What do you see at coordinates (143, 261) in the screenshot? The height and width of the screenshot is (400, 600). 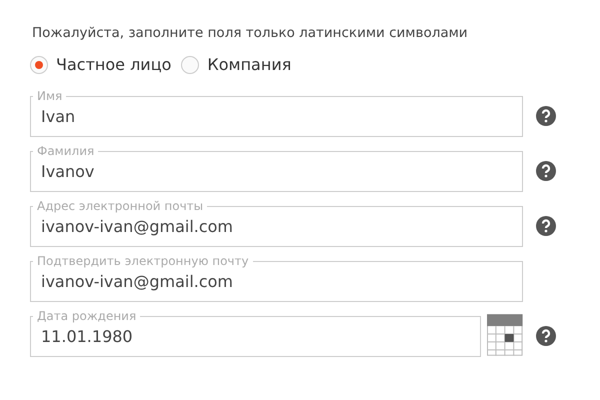 I see `field-label: Подтвердить электронную почту` at bounding box center [143, 261].